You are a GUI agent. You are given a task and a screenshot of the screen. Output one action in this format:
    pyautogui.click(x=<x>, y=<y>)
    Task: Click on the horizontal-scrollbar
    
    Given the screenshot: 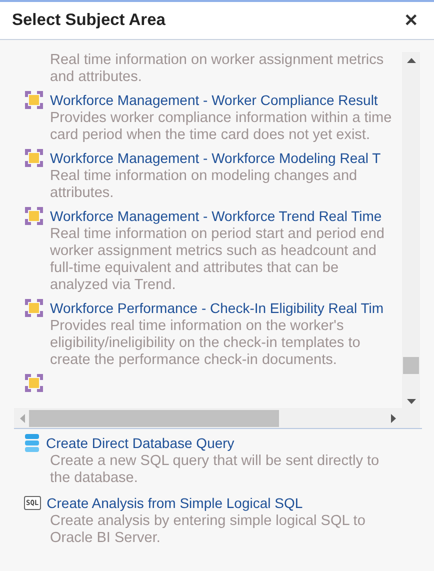 What is the action you would take?
    pyautogui.click(x=208, y=418)
    